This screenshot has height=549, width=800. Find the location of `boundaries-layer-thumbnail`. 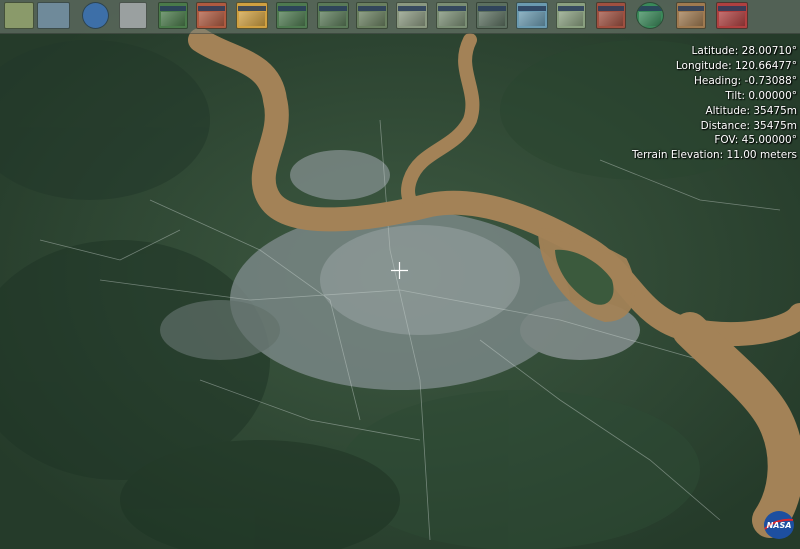

boundaries-layer-thumbnail is located at coordinates (691, 19).